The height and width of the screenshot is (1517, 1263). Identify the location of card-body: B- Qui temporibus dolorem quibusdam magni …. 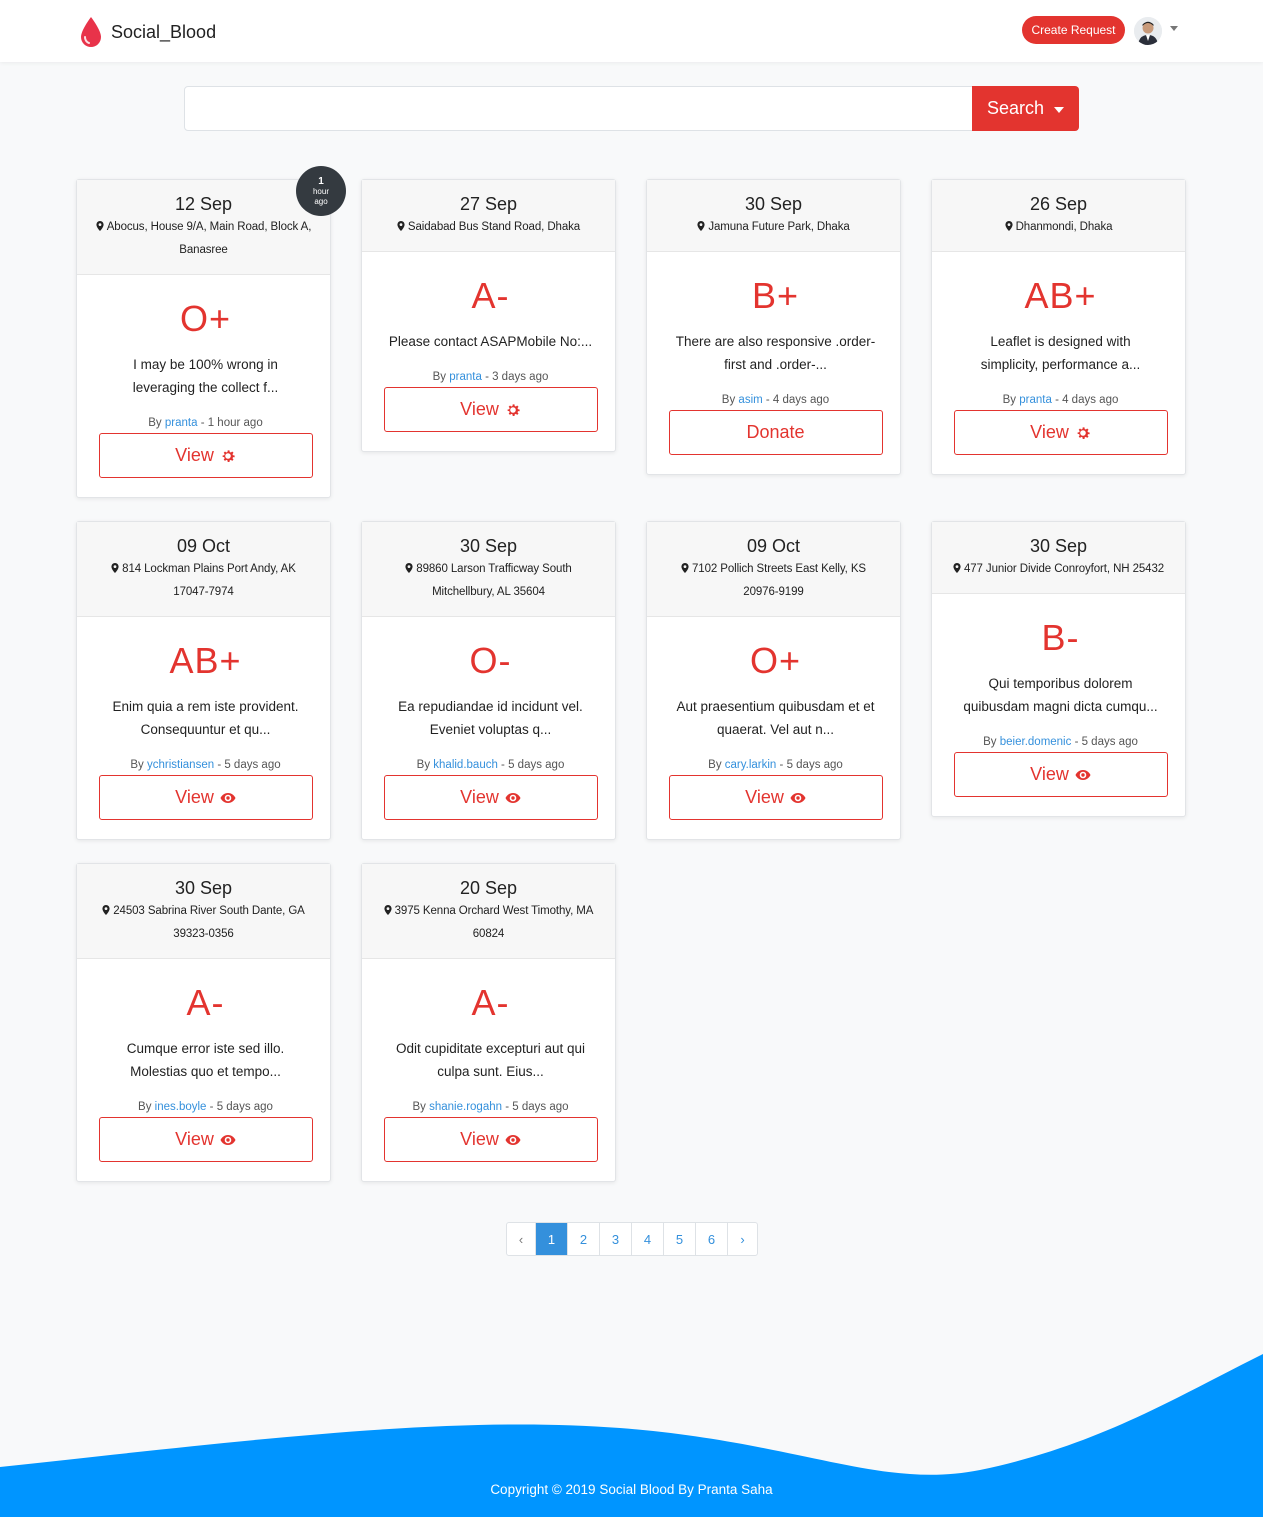
(1058, 705).